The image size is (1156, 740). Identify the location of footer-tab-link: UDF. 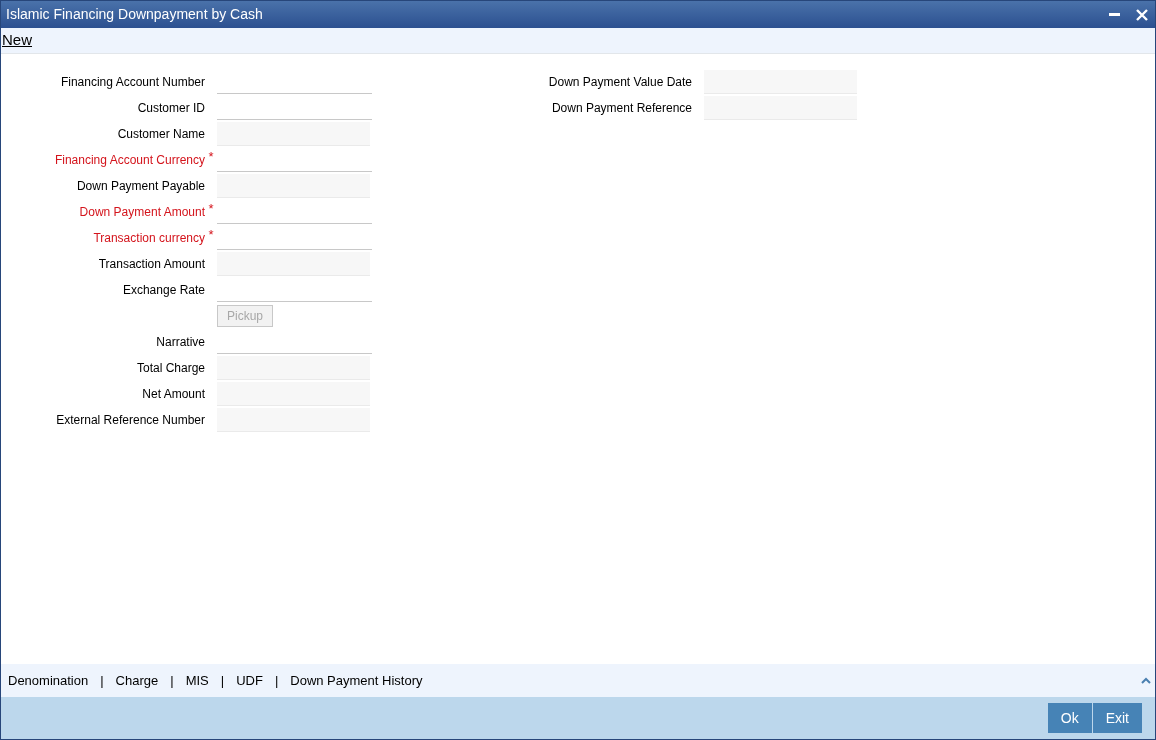
(249, 680).